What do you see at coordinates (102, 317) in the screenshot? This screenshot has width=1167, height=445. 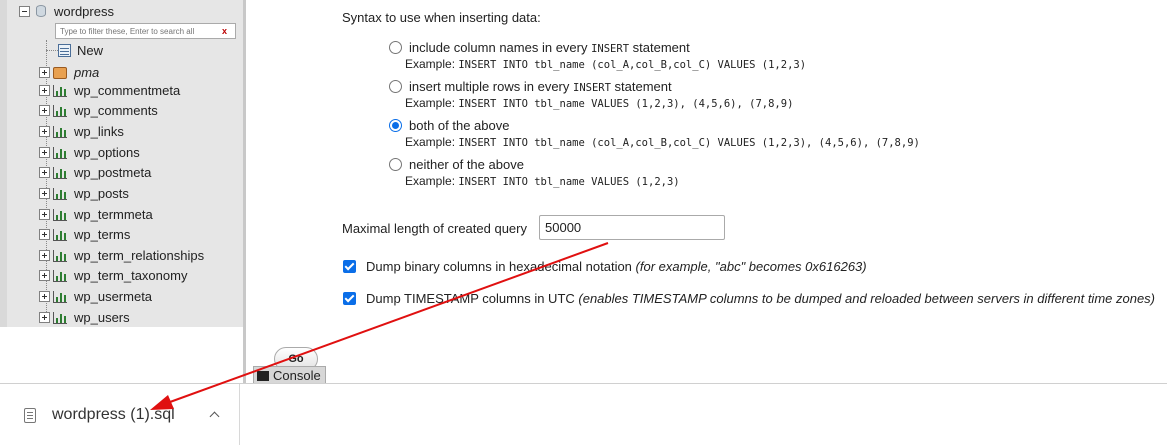 I see `sidebar-item-label: wp_users` at bounding box center [102, 317].